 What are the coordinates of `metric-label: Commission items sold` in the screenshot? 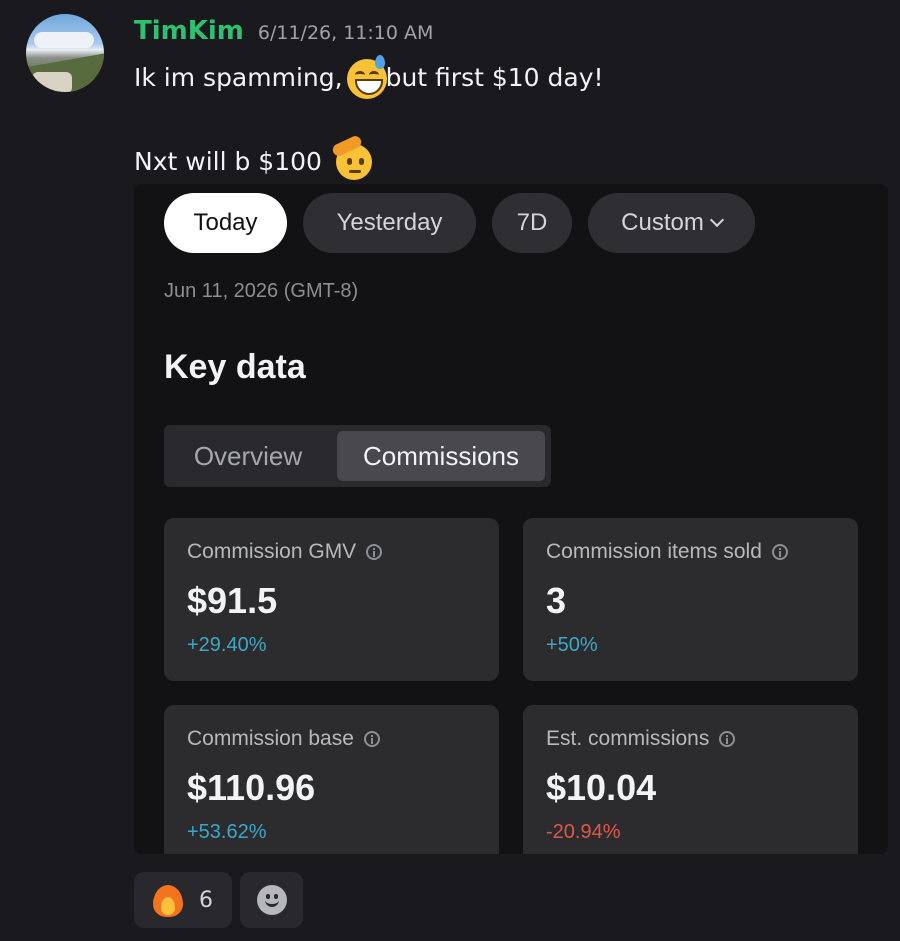 It's located at (667, 552).